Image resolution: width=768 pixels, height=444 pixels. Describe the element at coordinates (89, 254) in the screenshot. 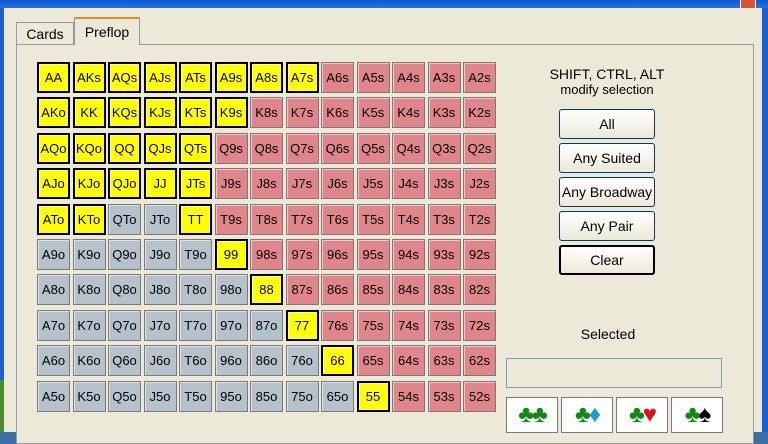

I see `hand-cell: K9o` at that location.